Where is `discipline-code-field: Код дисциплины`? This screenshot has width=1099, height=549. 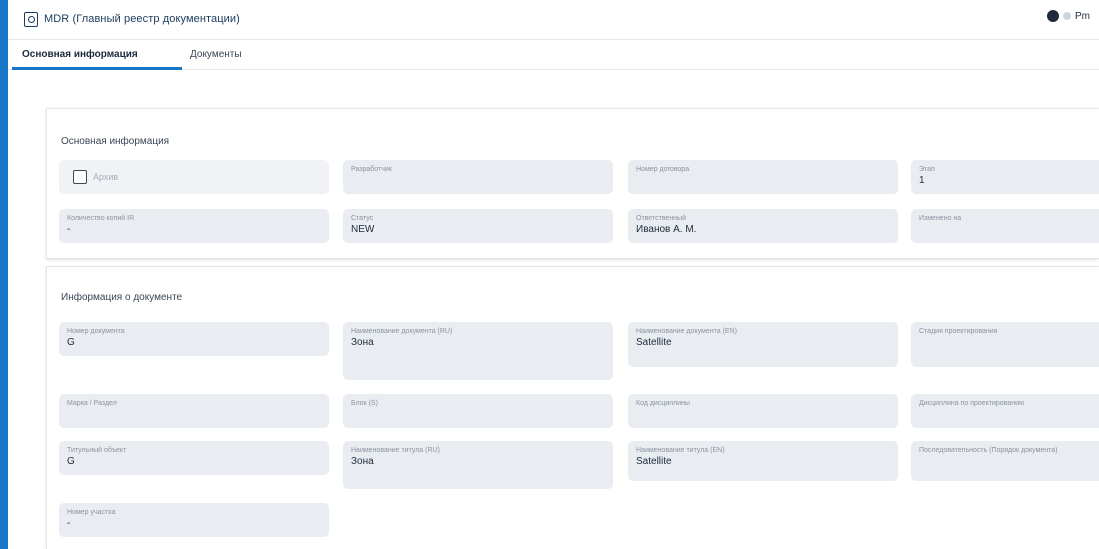 discipline-code-field: Код дисциплины is located at coordinates (763, 411).